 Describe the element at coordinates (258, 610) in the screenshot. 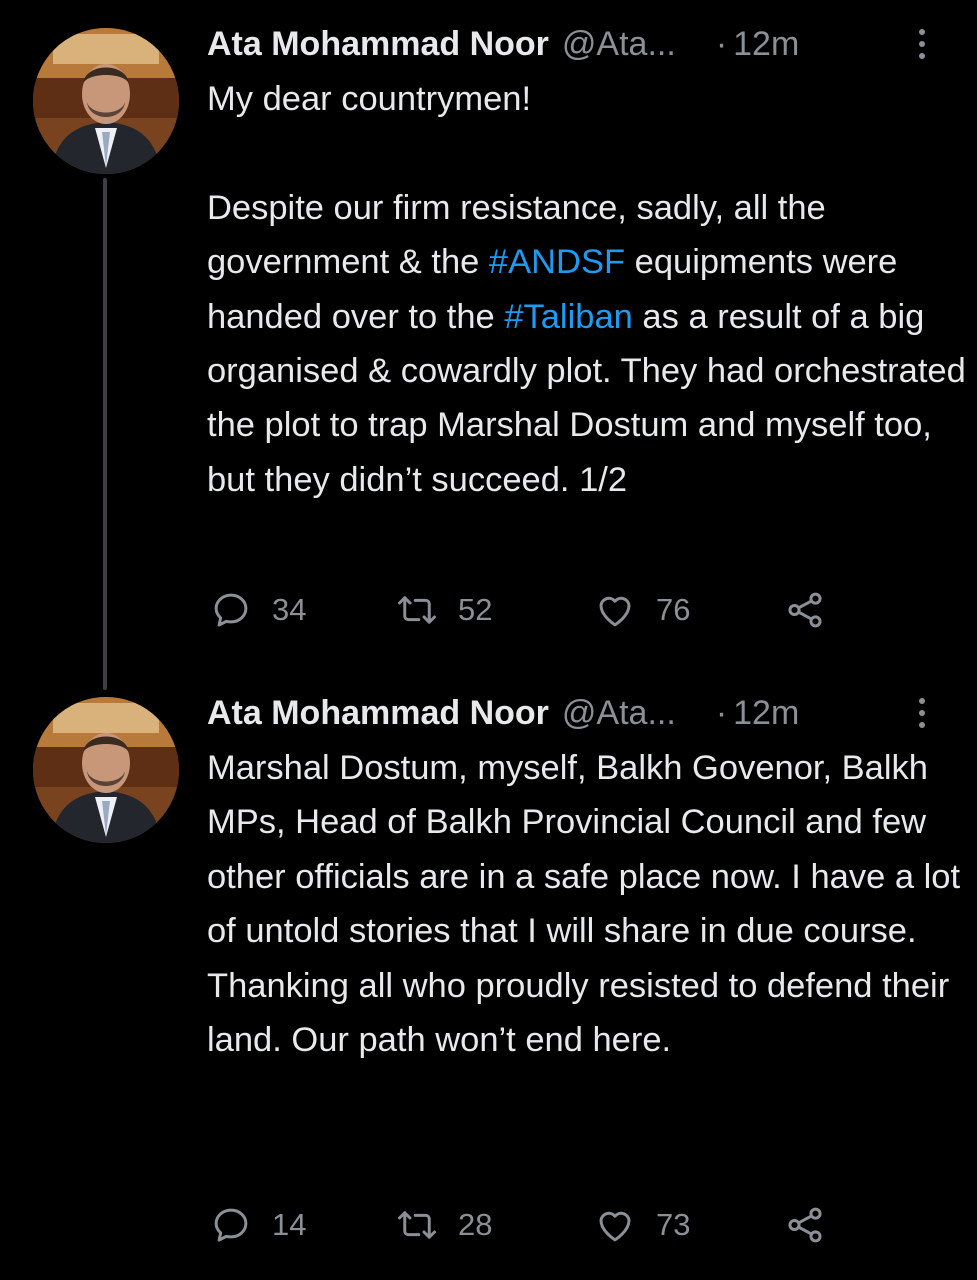

I see `reply-button: 34` at that location.